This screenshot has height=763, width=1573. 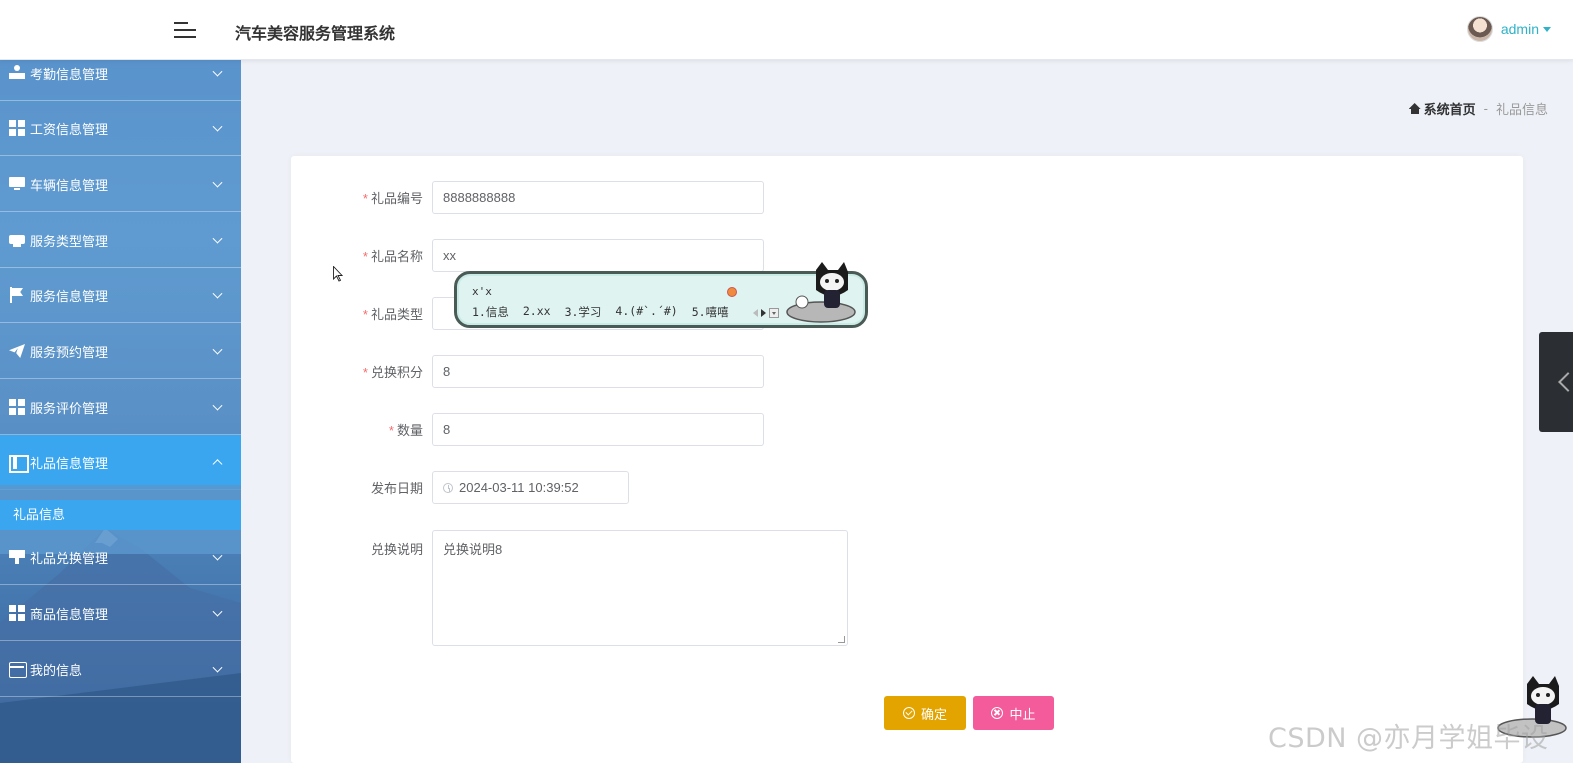 I want to click on monitor-icon, so click(x=17, y=184).